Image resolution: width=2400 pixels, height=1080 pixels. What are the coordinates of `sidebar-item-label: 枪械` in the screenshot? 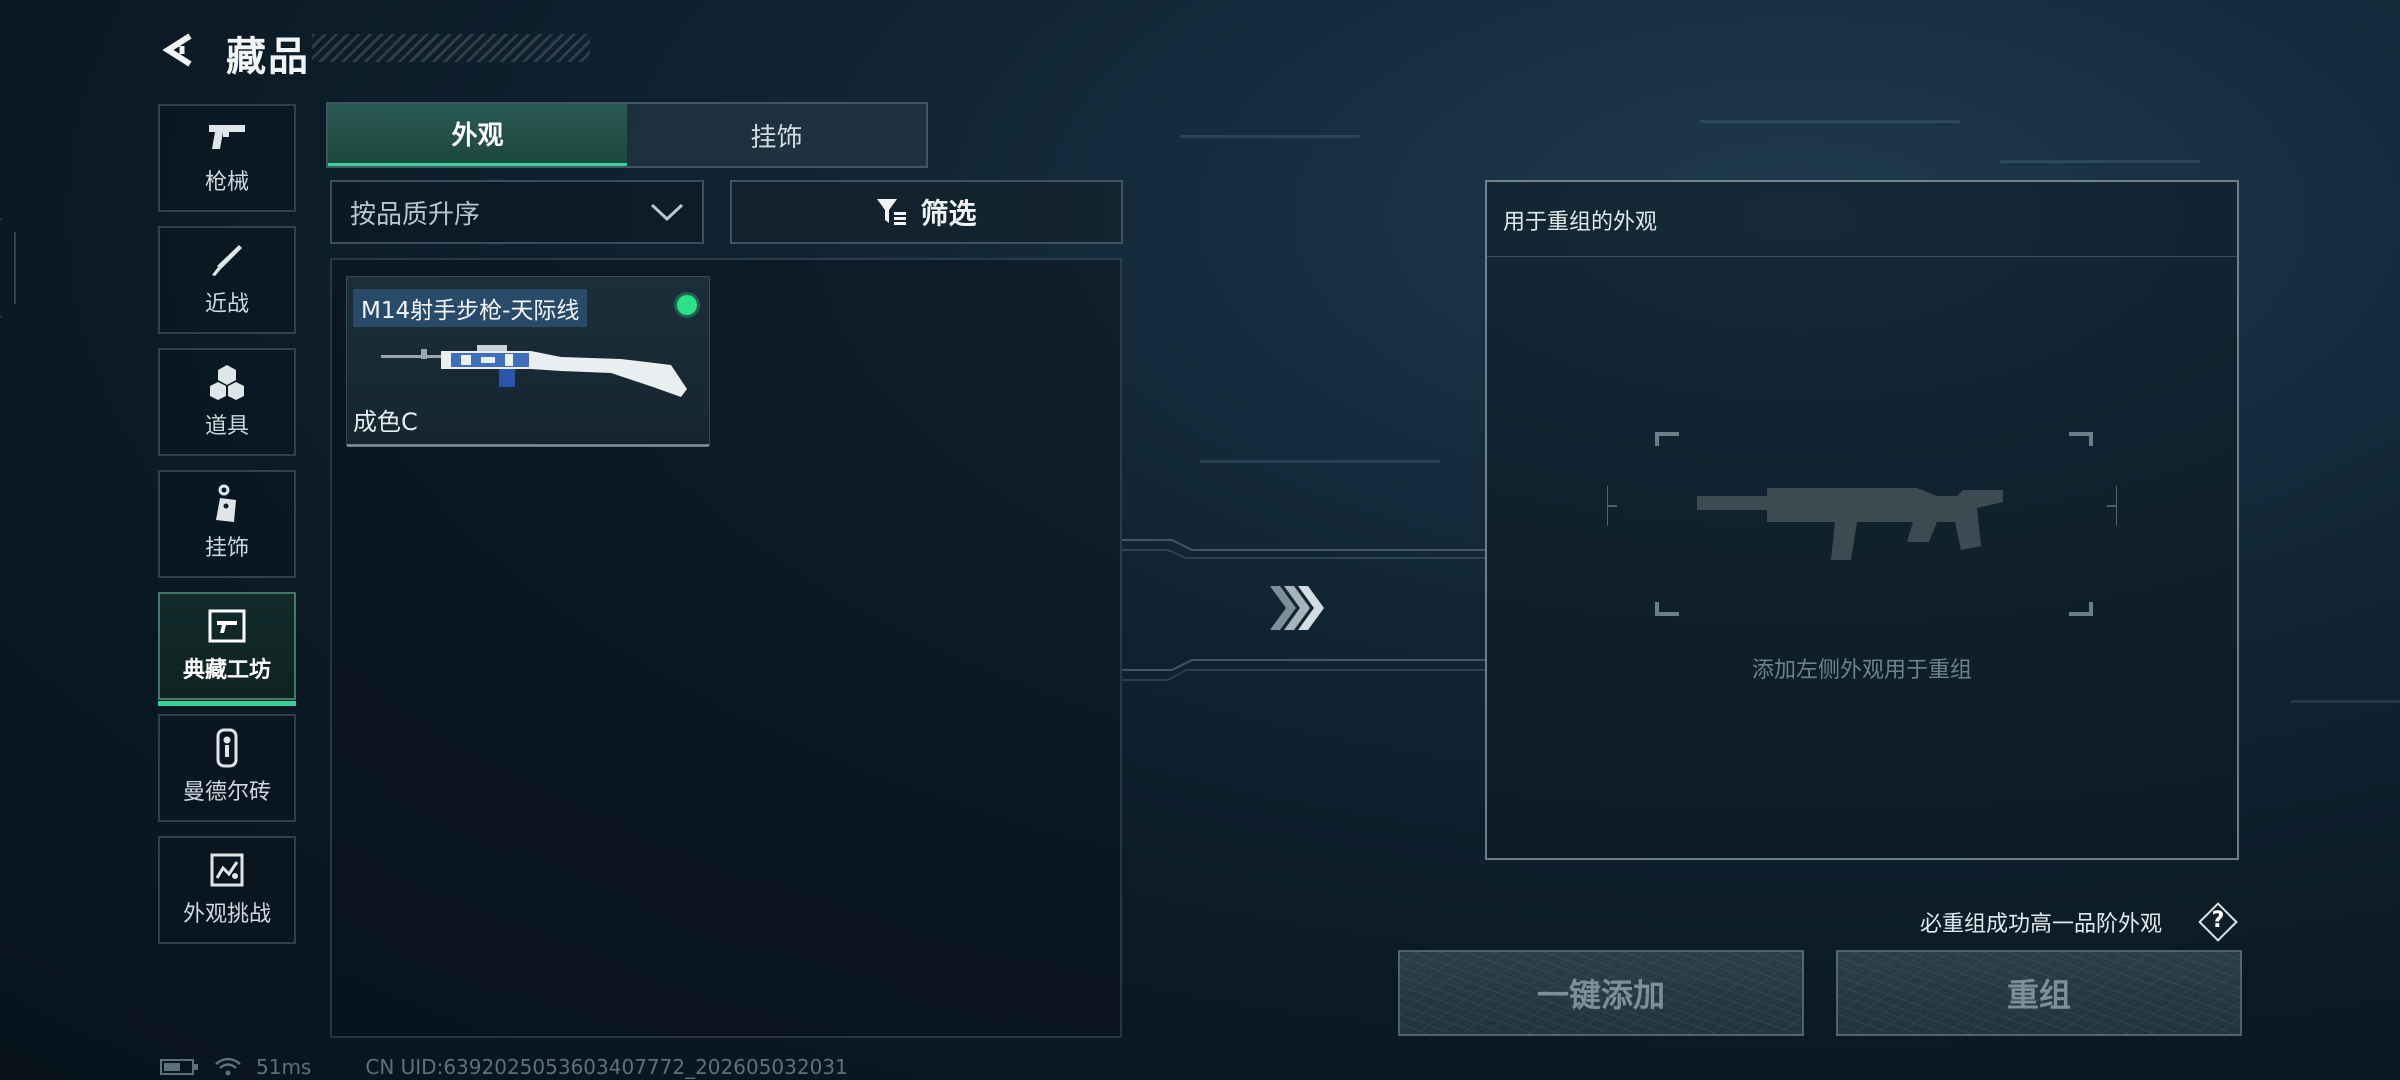 It's located at (226, 182).